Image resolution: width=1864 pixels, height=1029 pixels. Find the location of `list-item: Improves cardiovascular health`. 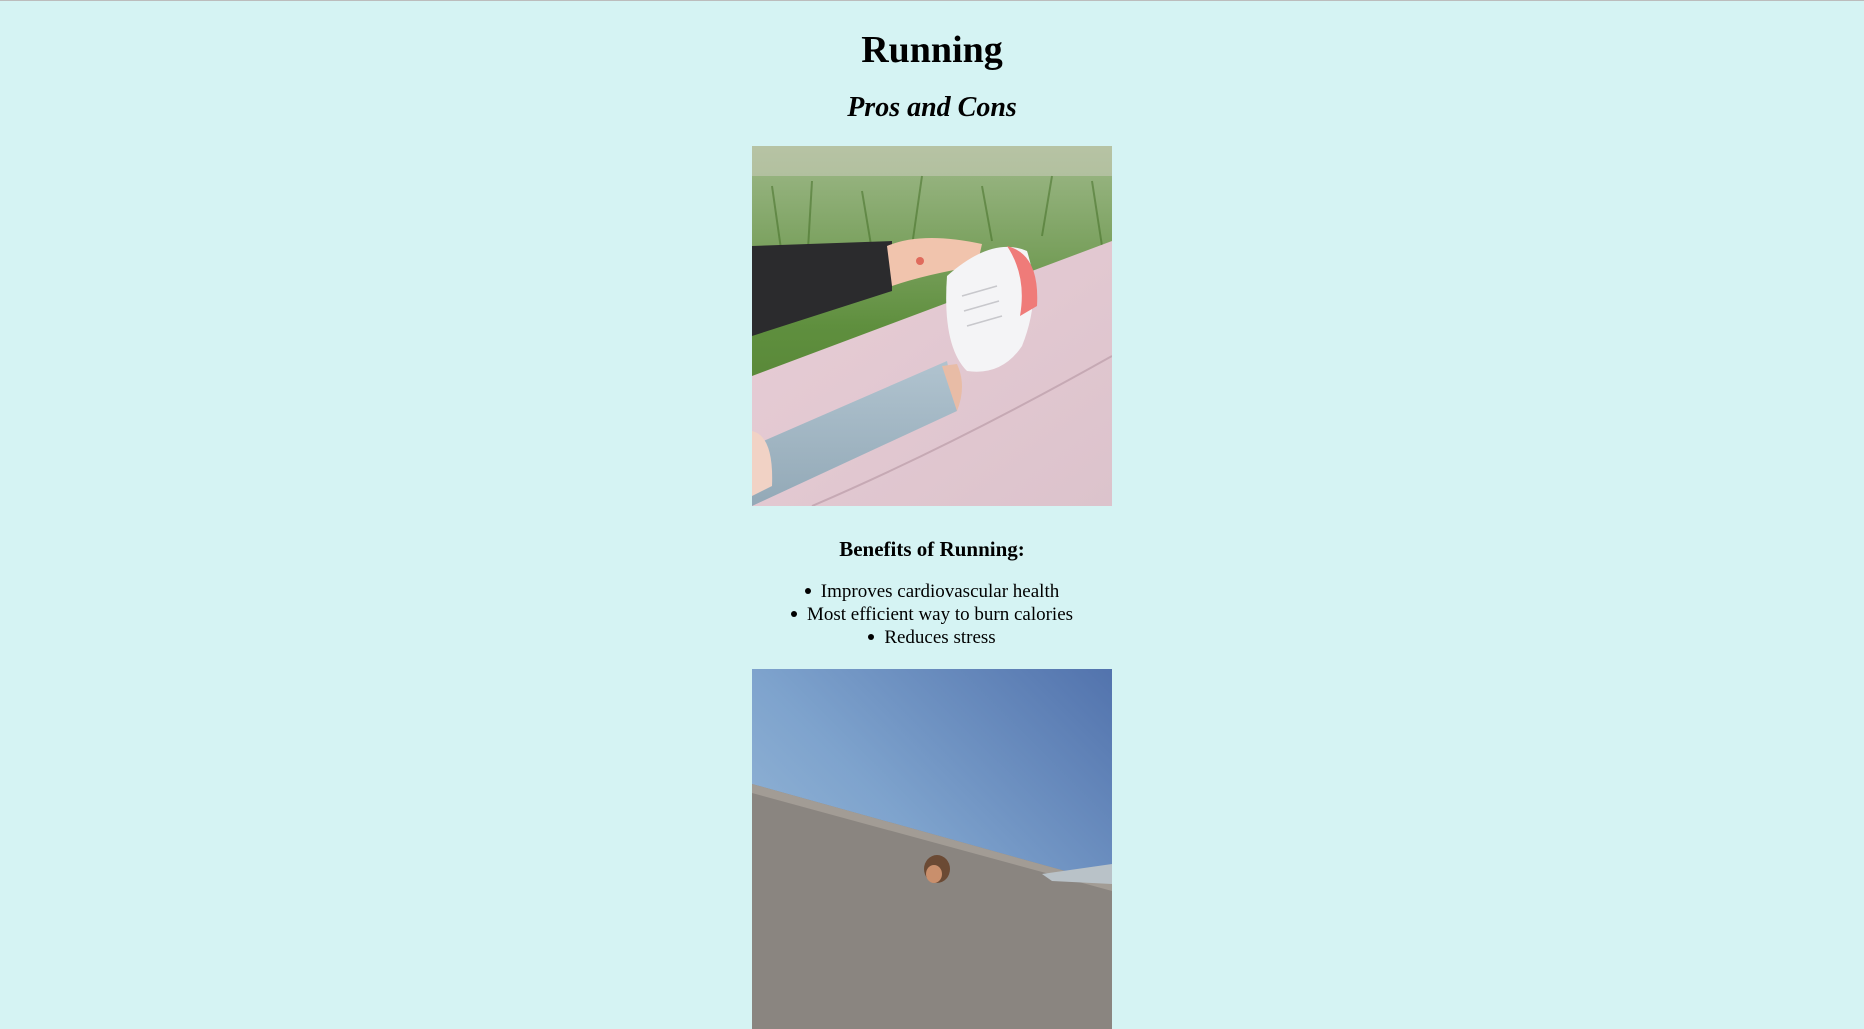

list-item: Improves cardiovascular health is located at coordinates (932, 591).